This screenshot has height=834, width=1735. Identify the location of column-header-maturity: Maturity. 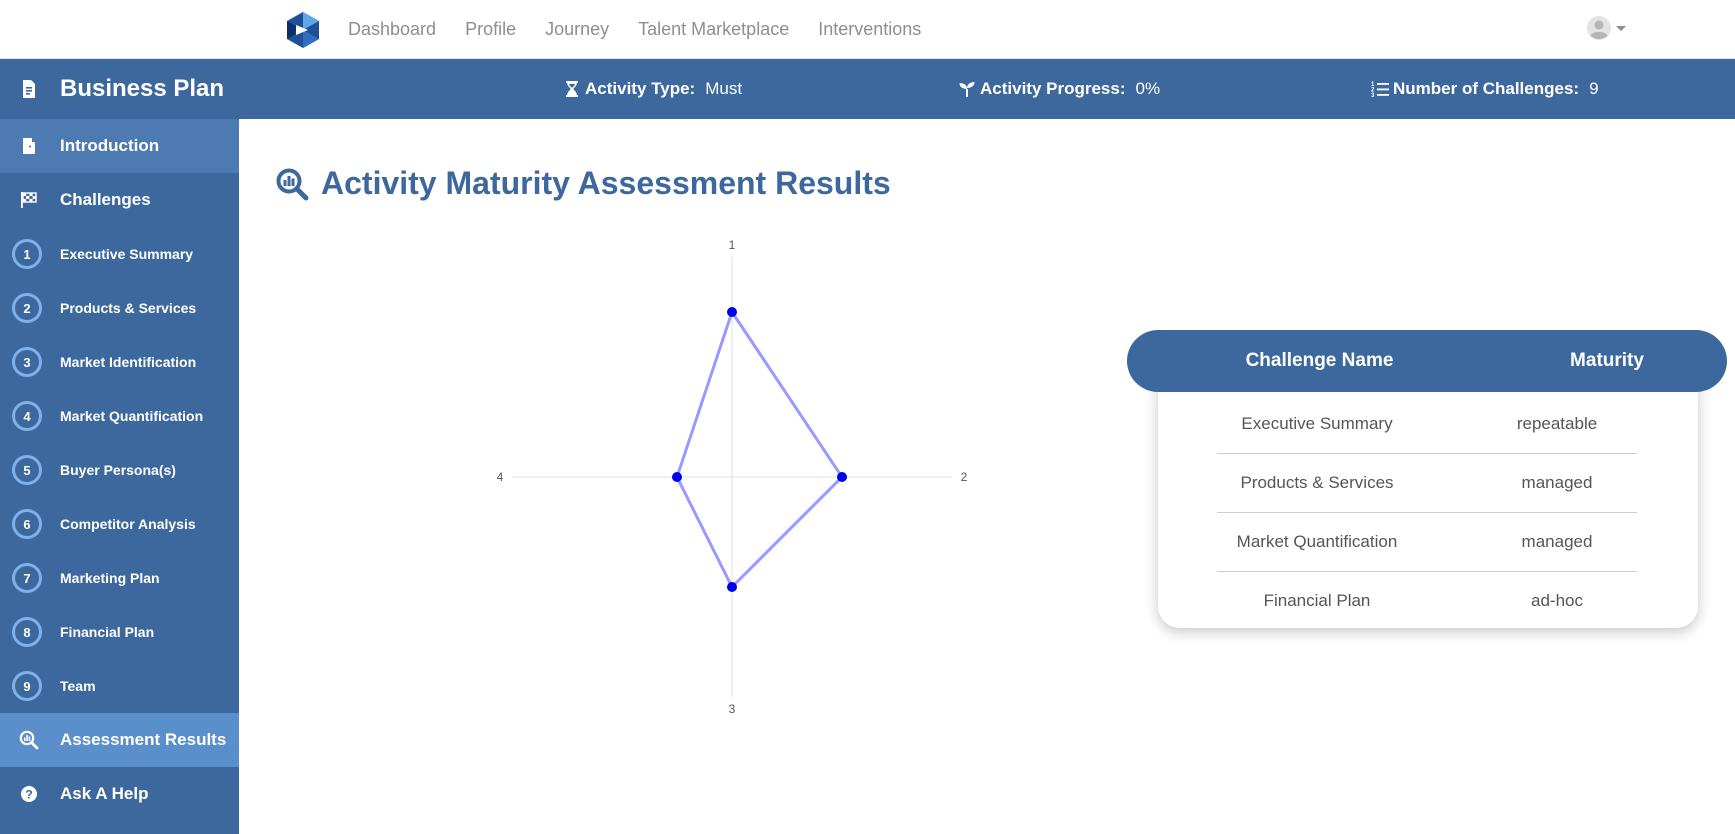
(1607, 360).